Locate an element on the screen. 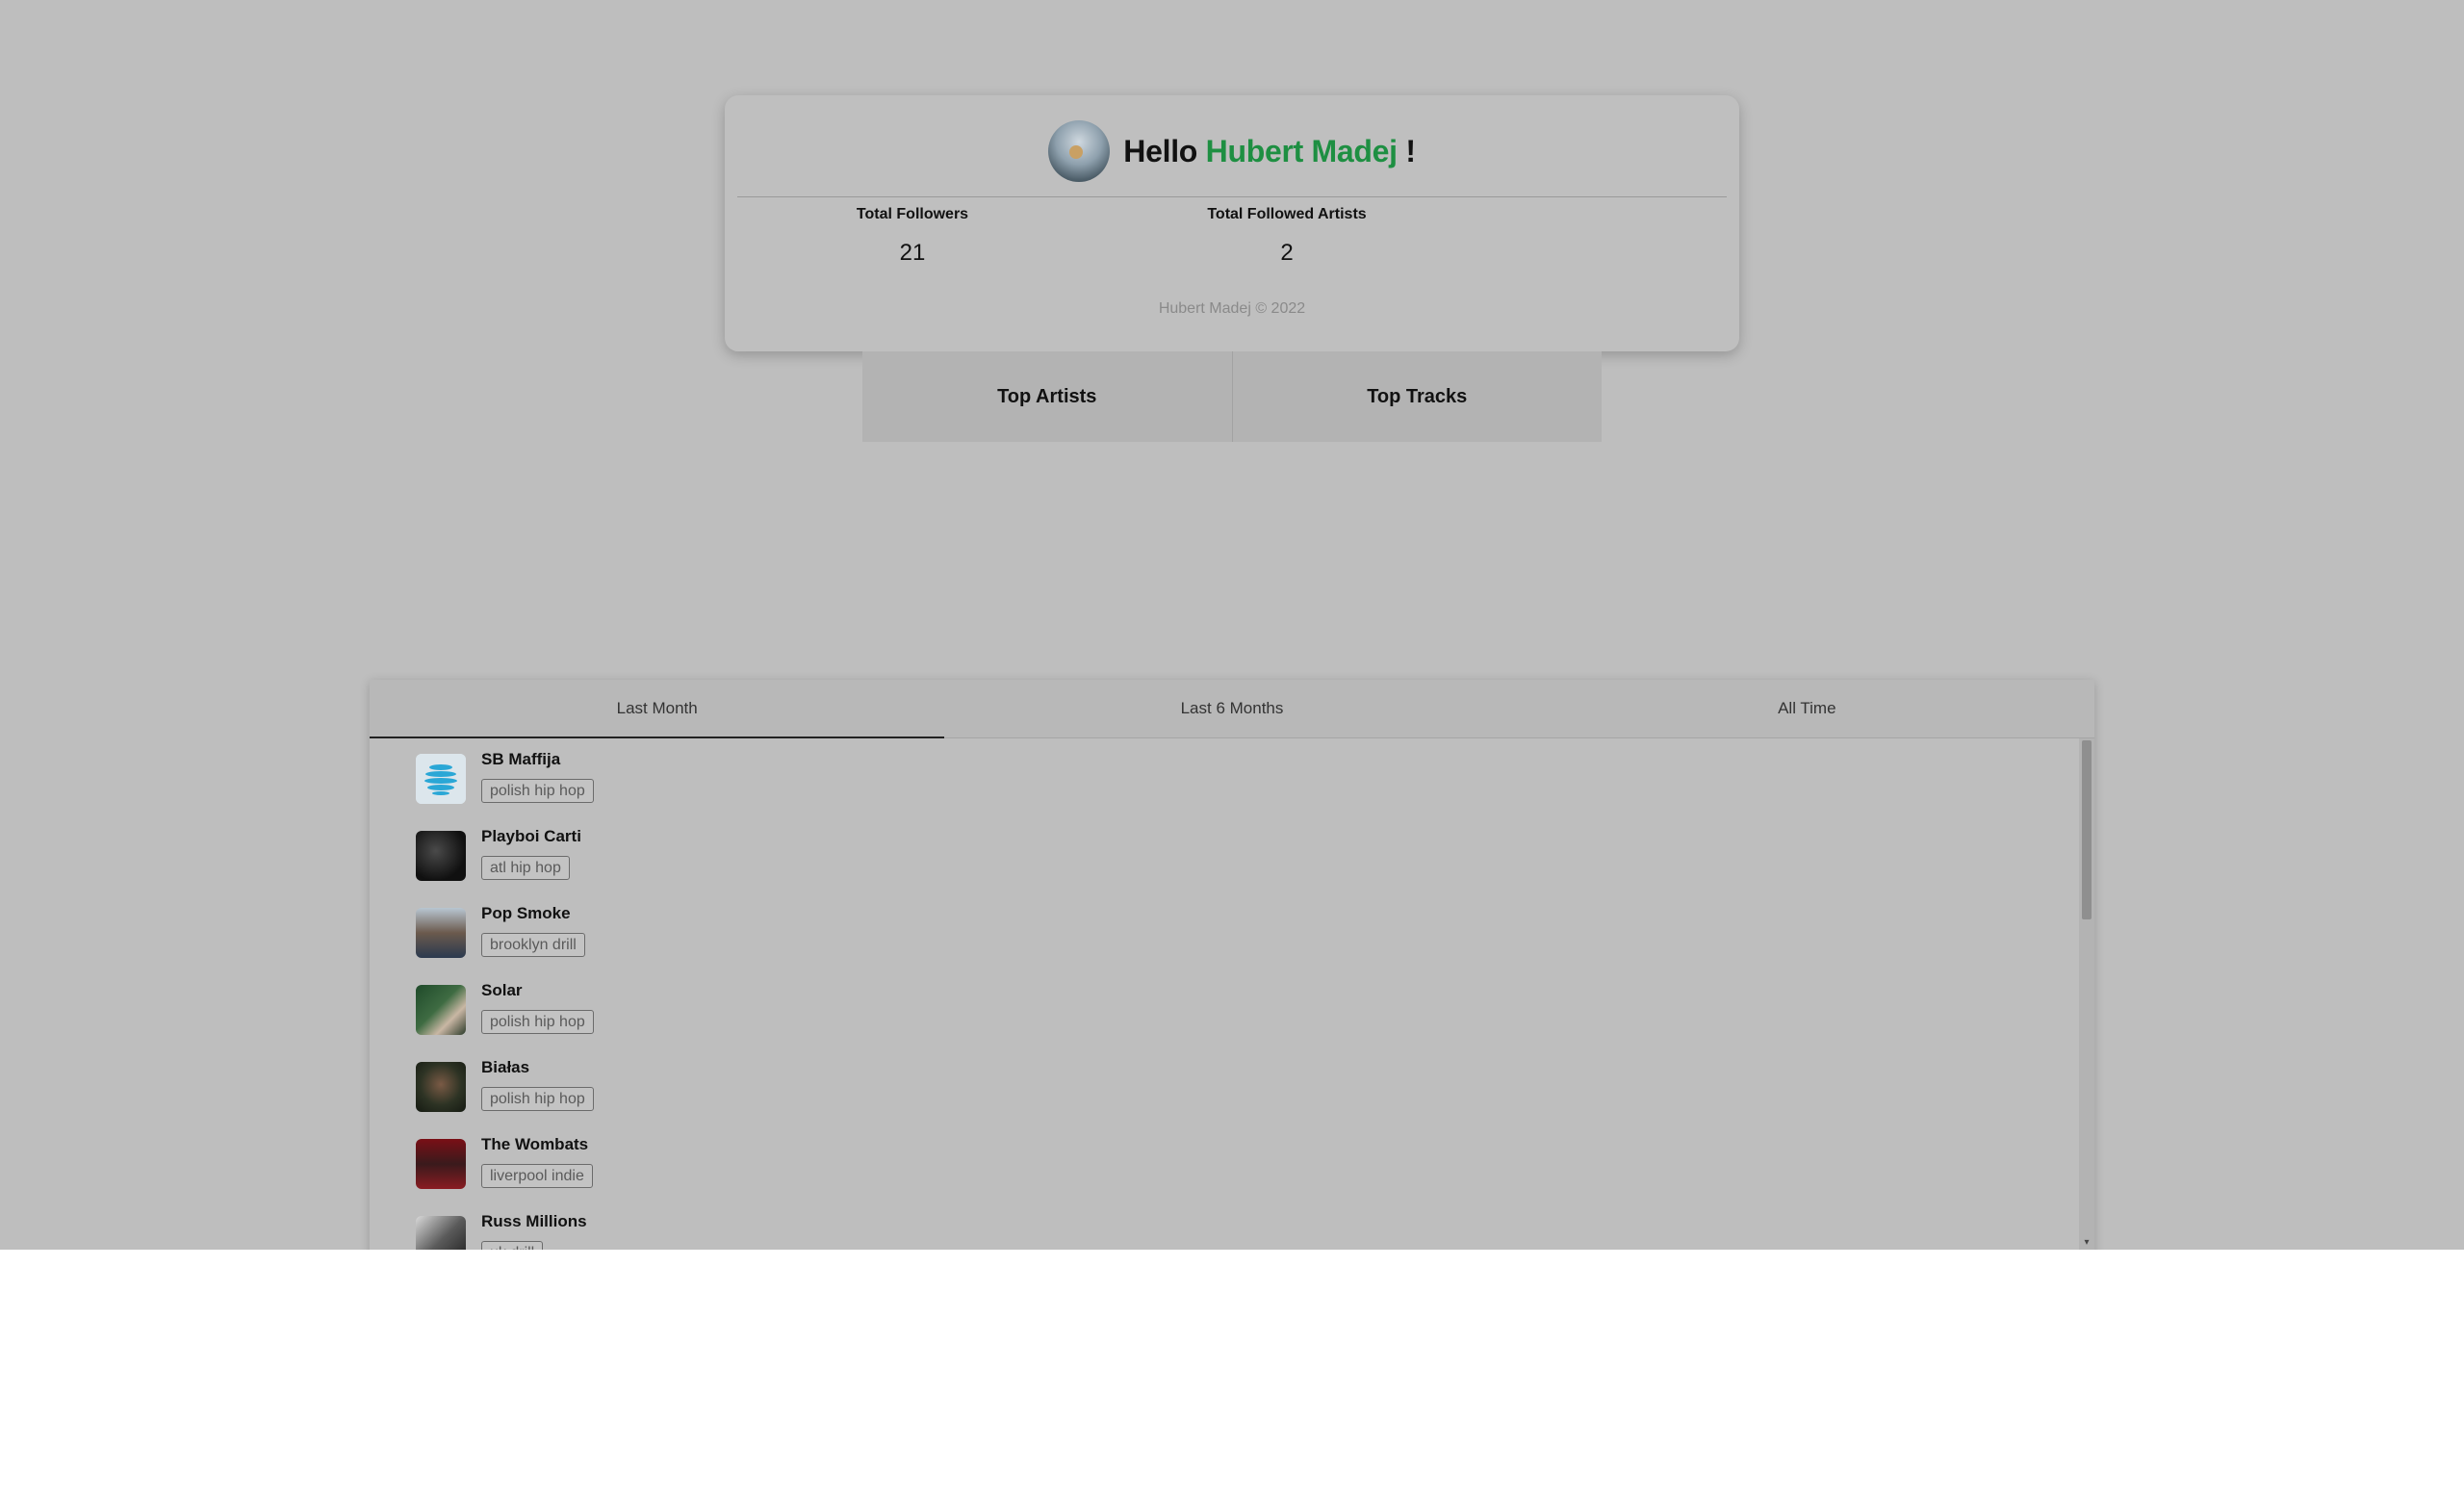 This screenshot has width=2464, height=1499. user-avatar is located at coordinates (1079, 151).